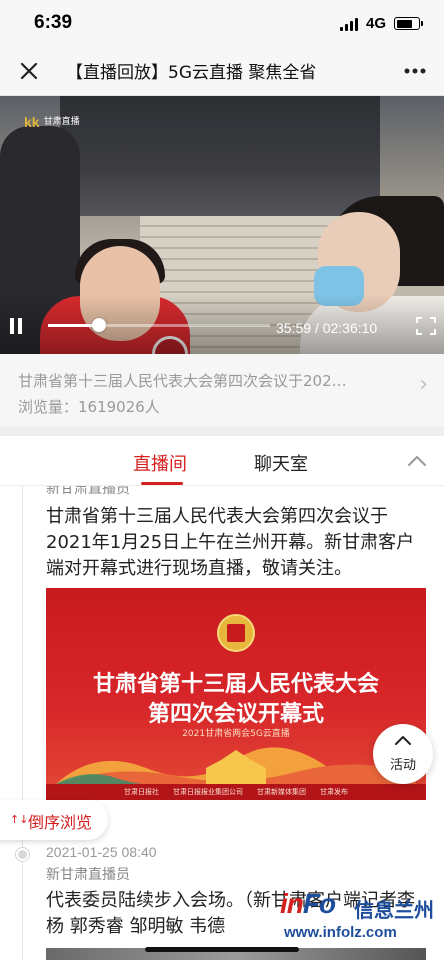  What do you see at coordinates (319, 903) in the screenshot?
I see `watermark-brand-blue: Fo` at bounding box center [319, 903].